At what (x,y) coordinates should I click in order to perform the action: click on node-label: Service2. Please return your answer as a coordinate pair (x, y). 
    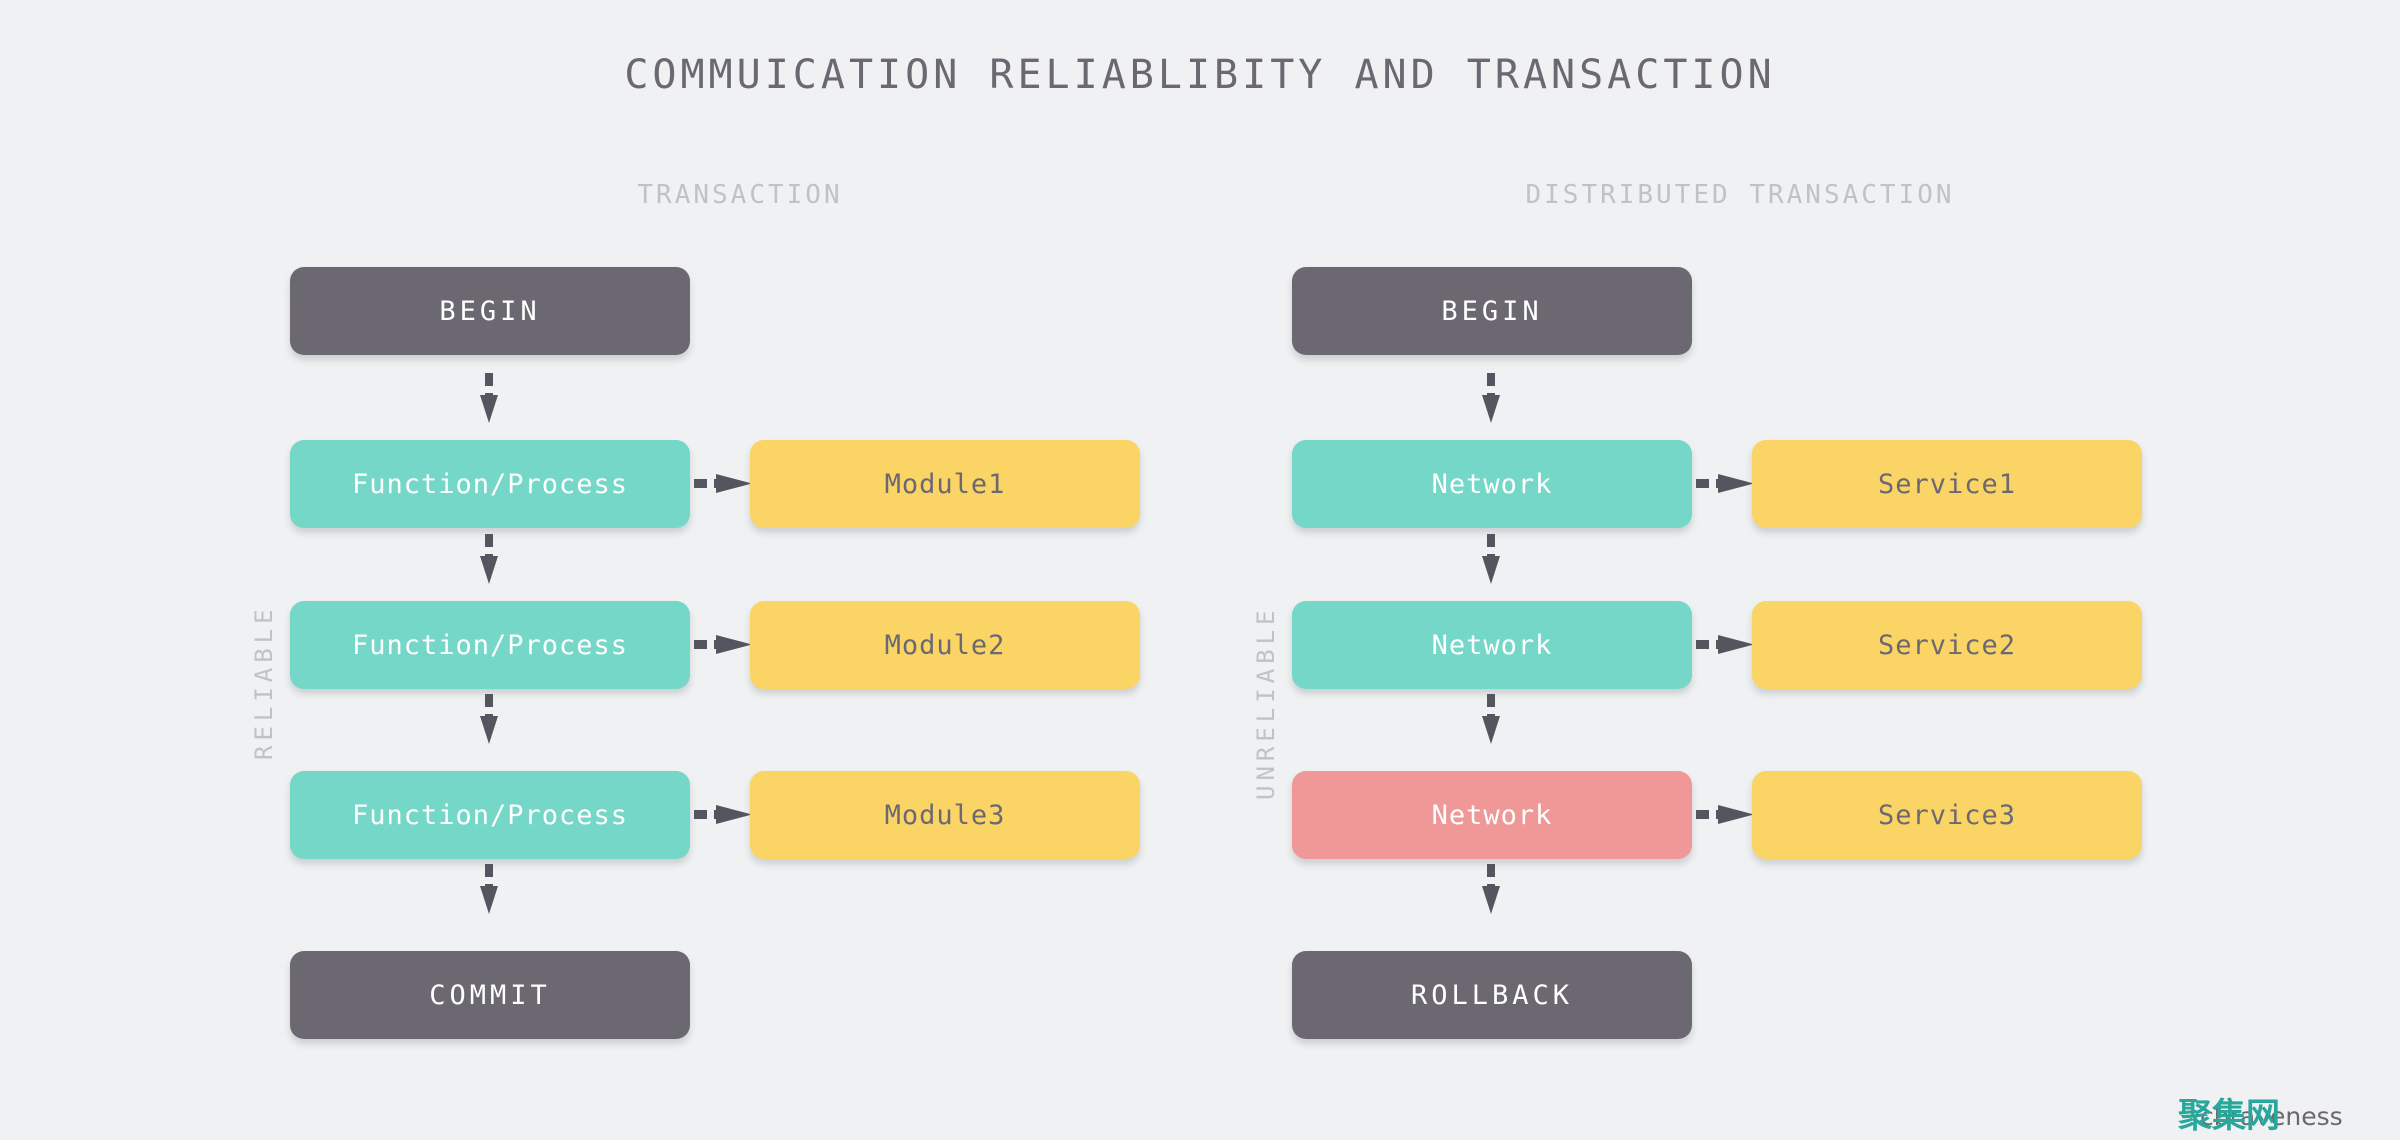
    Looking at the image, I should click on (1947, 645).